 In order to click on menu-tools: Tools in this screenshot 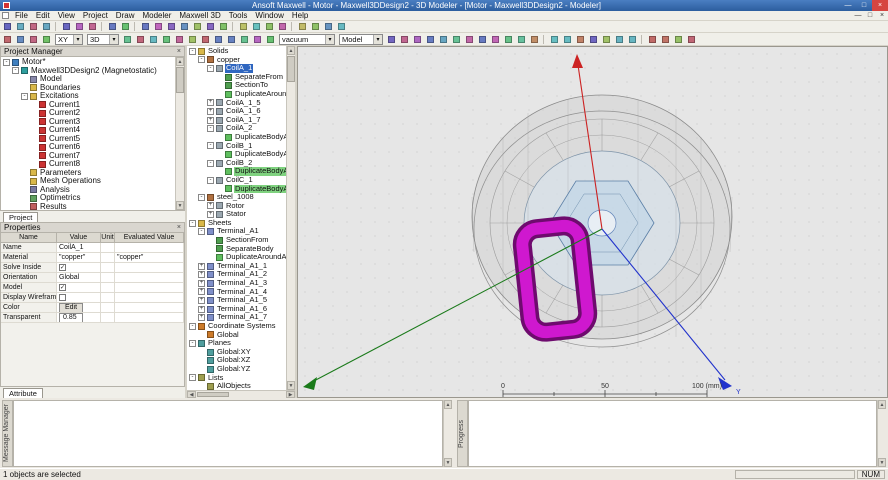, I will do `click(238, 16)`.